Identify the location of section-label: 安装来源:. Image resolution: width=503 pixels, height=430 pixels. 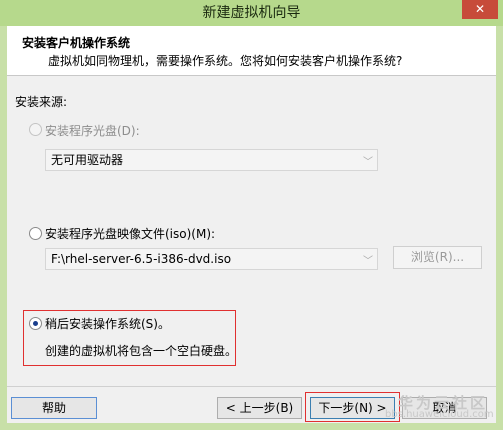
(41, 102).